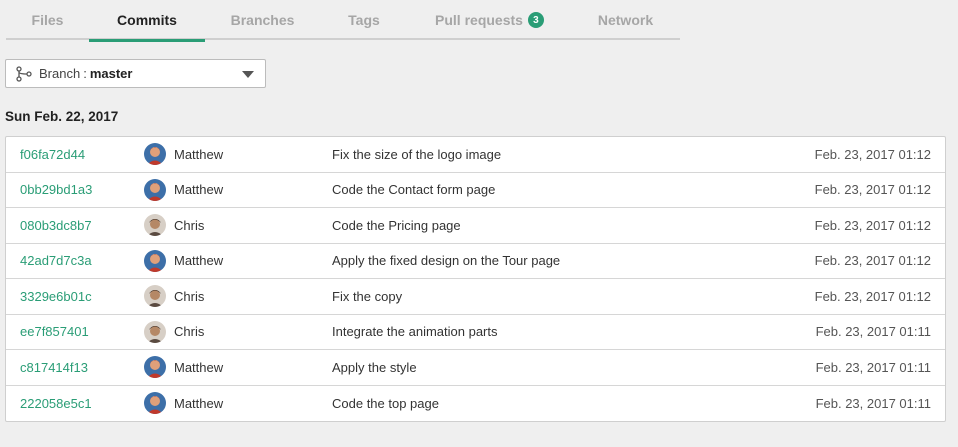 The width and height of the screenshot is (958, 447). I want to click on commit-sha-link: 222058e5c1, so click(56, 403).